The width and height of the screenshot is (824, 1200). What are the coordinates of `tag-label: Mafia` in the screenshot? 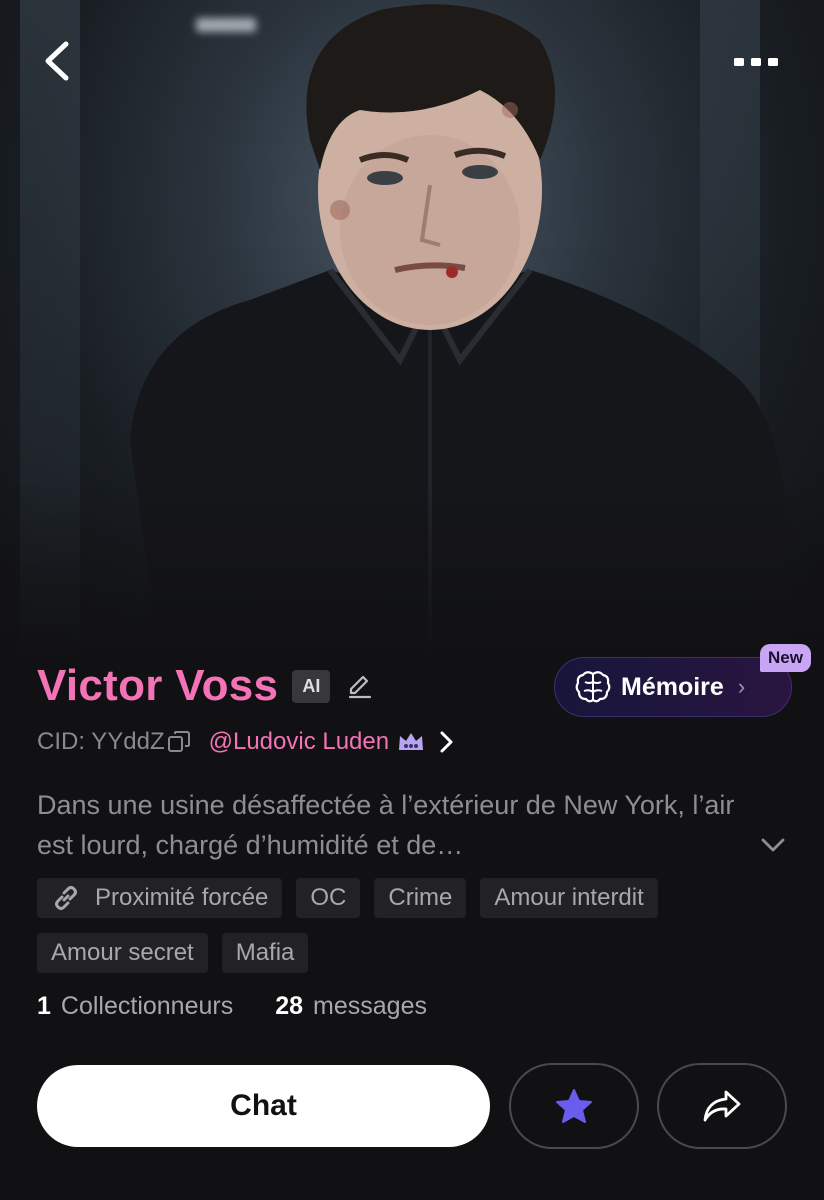 It's located at (265, 952).